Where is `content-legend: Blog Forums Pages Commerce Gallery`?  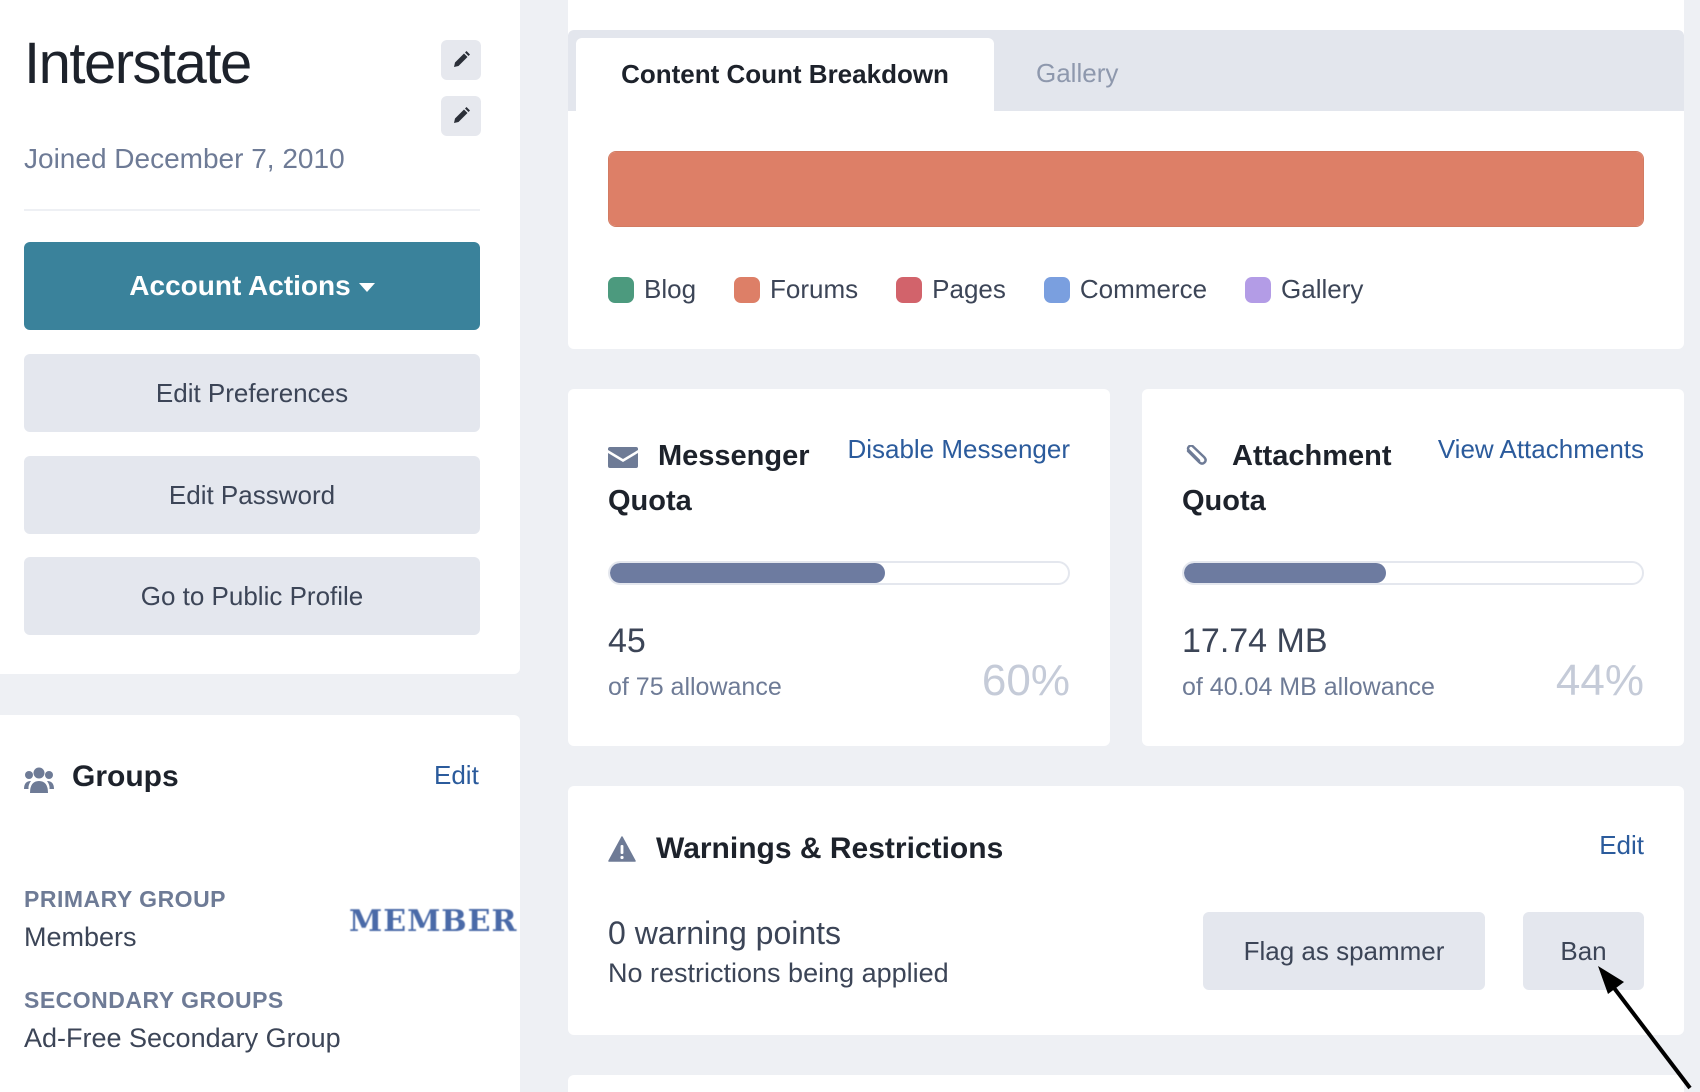 content-legend: Blog Forums Pages Commerce Gallery is located at coordinates (985, 289).